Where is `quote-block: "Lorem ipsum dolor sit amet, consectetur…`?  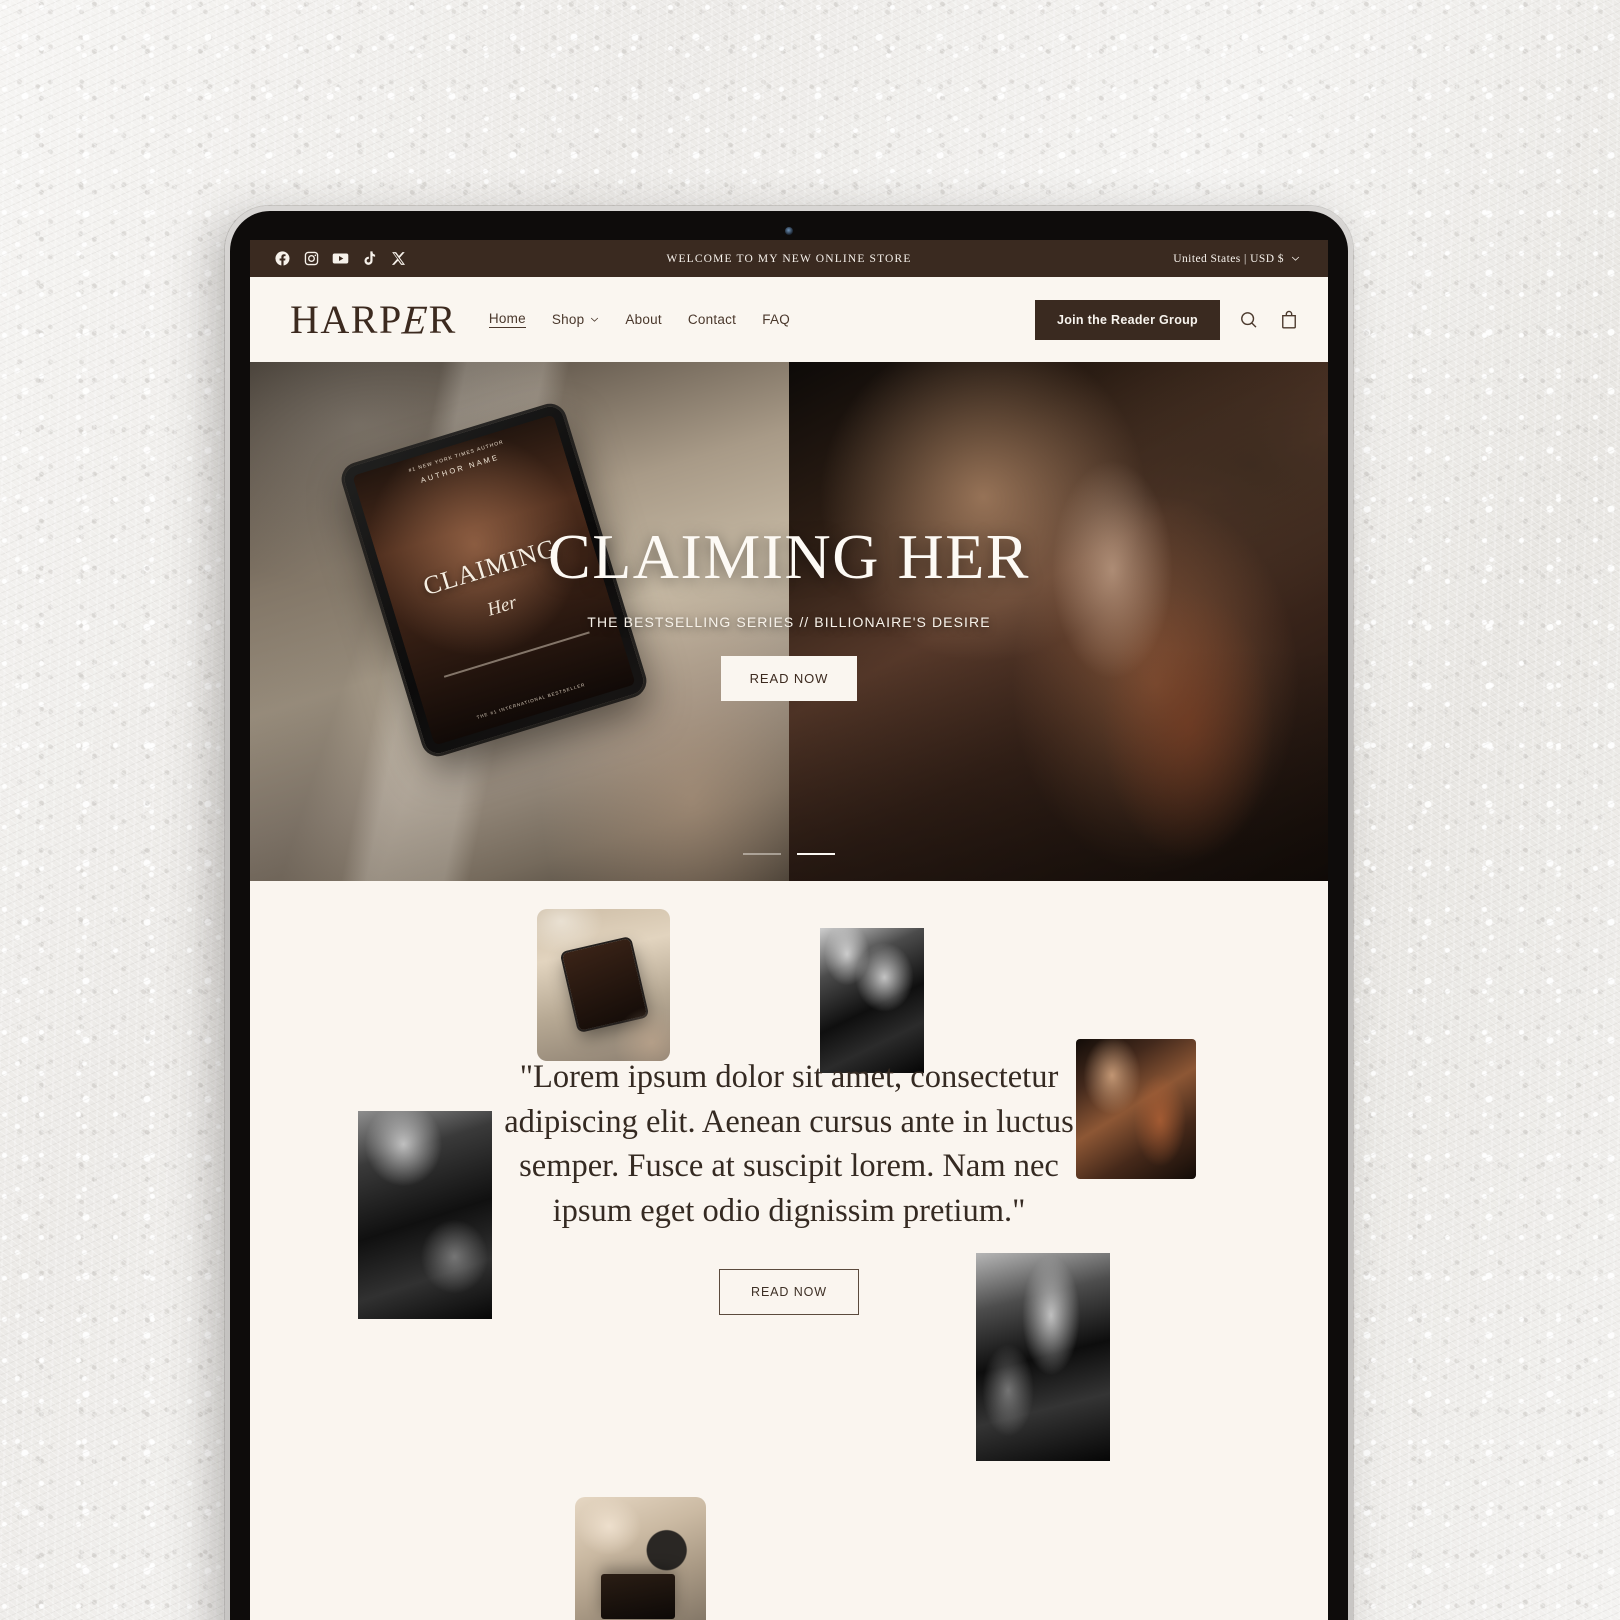 quote-block: "Lorem ipsum dolor sit amet, consectetur… is located at coordinates (789, 1185).